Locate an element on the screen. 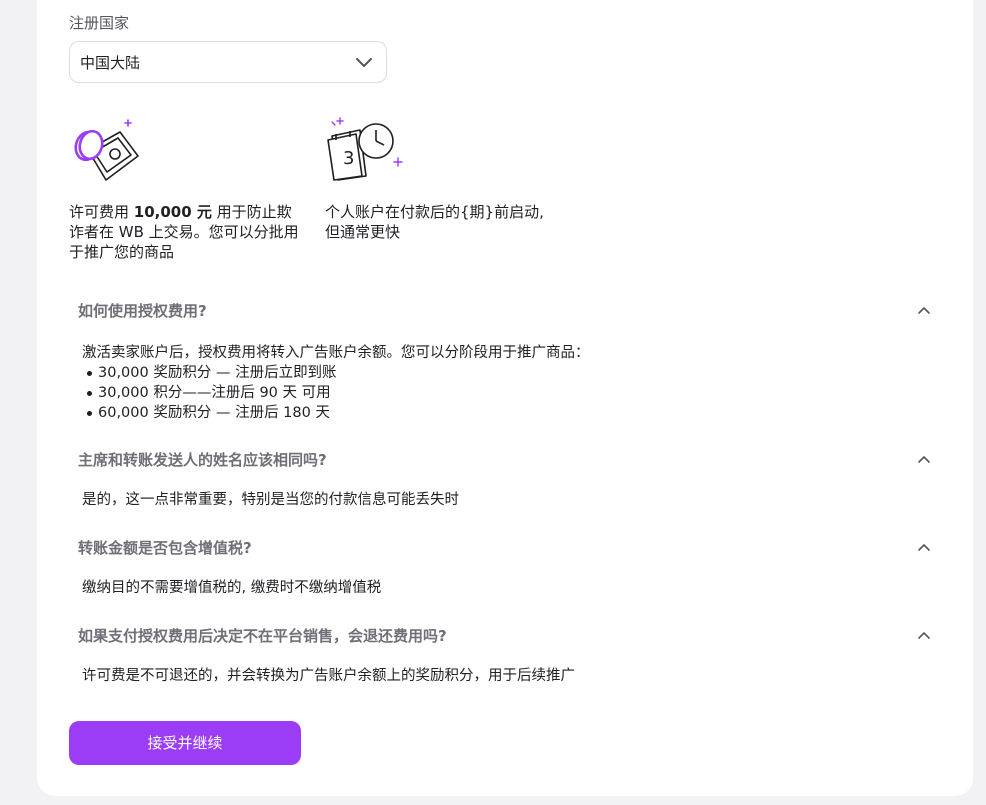 Image resolution: width=986 pixels, height=805 pixels. country-select-value: 中国大陆 is located at coordinates (110, 63).